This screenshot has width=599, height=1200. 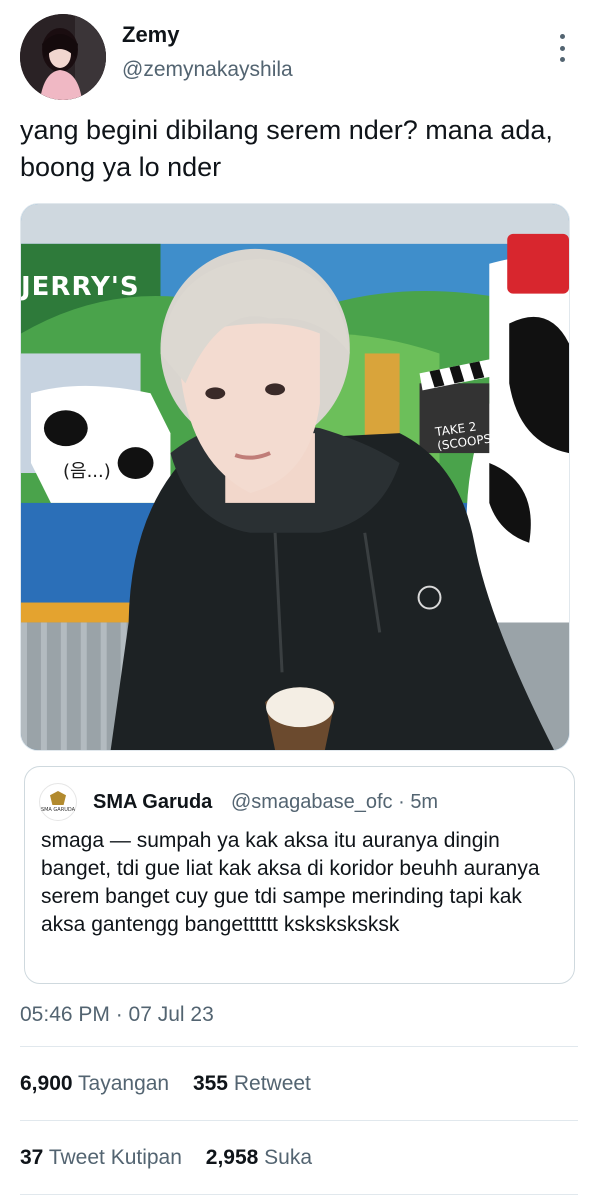 I want to click on views-count: 6,900, so click(x=46, y=1083).